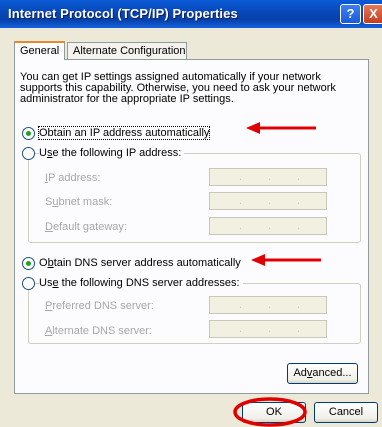  I want to click on default-gateway-label: Default gateway:, so click(86, 227).